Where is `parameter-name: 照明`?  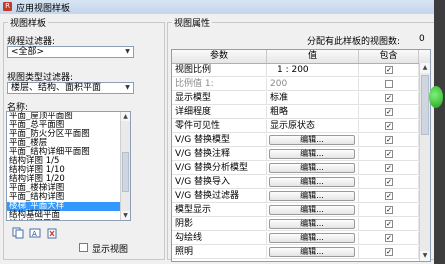
parameter-name: 照明 is located at coordinates (219, 252).